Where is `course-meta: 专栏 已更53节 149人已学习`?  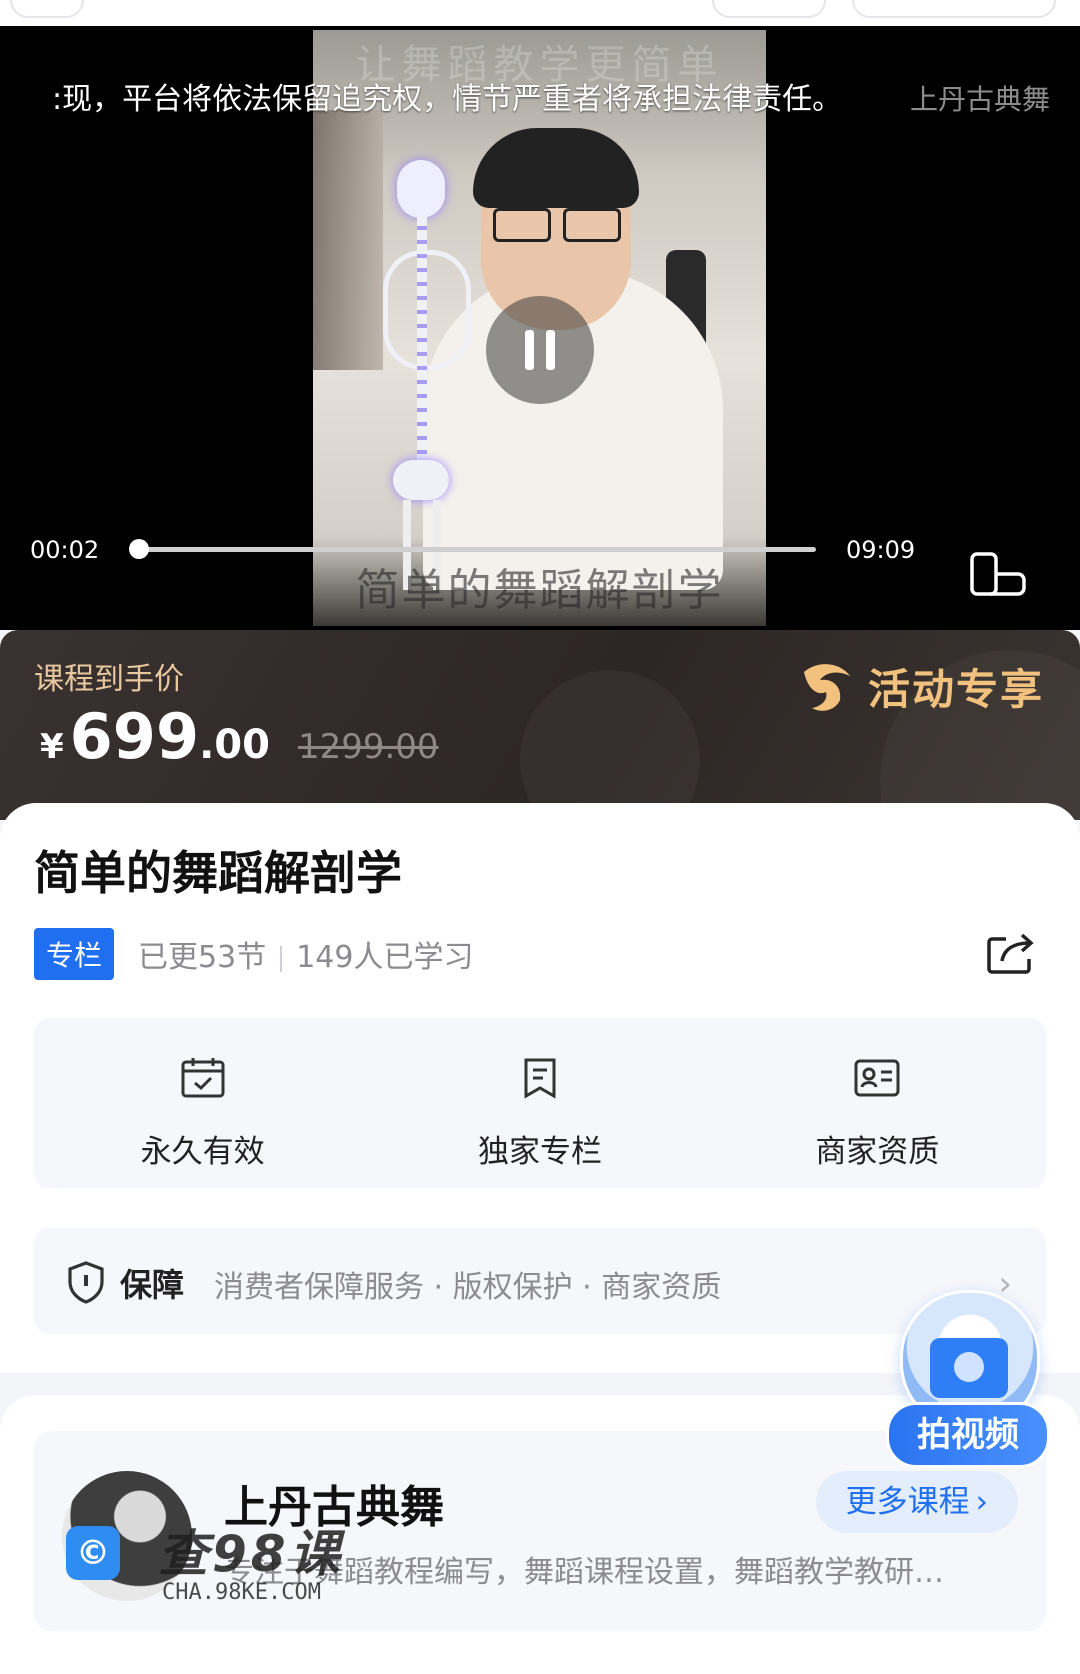 course-meta: 专栏 已更53节 149人已学习 is located at coordinates (253, 954).